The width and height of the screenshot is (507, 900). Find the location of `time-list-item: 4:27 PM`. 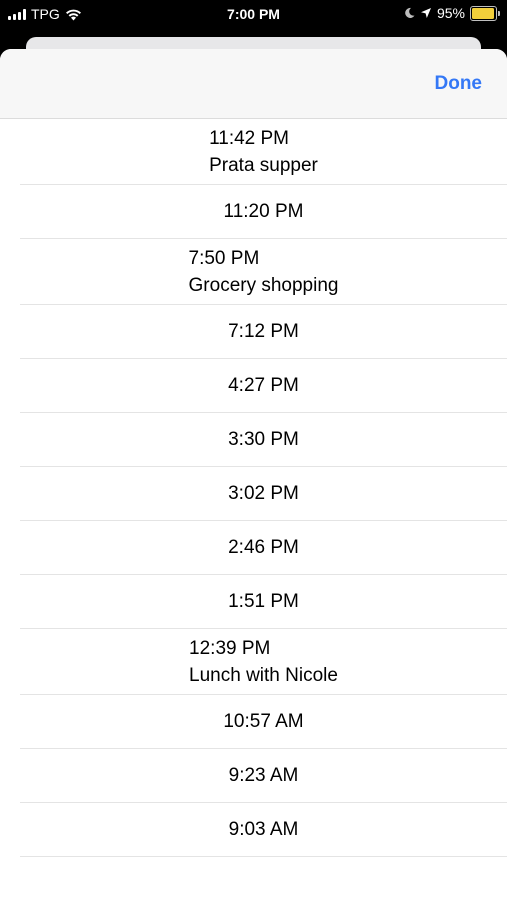

time-list-item: 4:27 PM is located at coordinates (263, 386).